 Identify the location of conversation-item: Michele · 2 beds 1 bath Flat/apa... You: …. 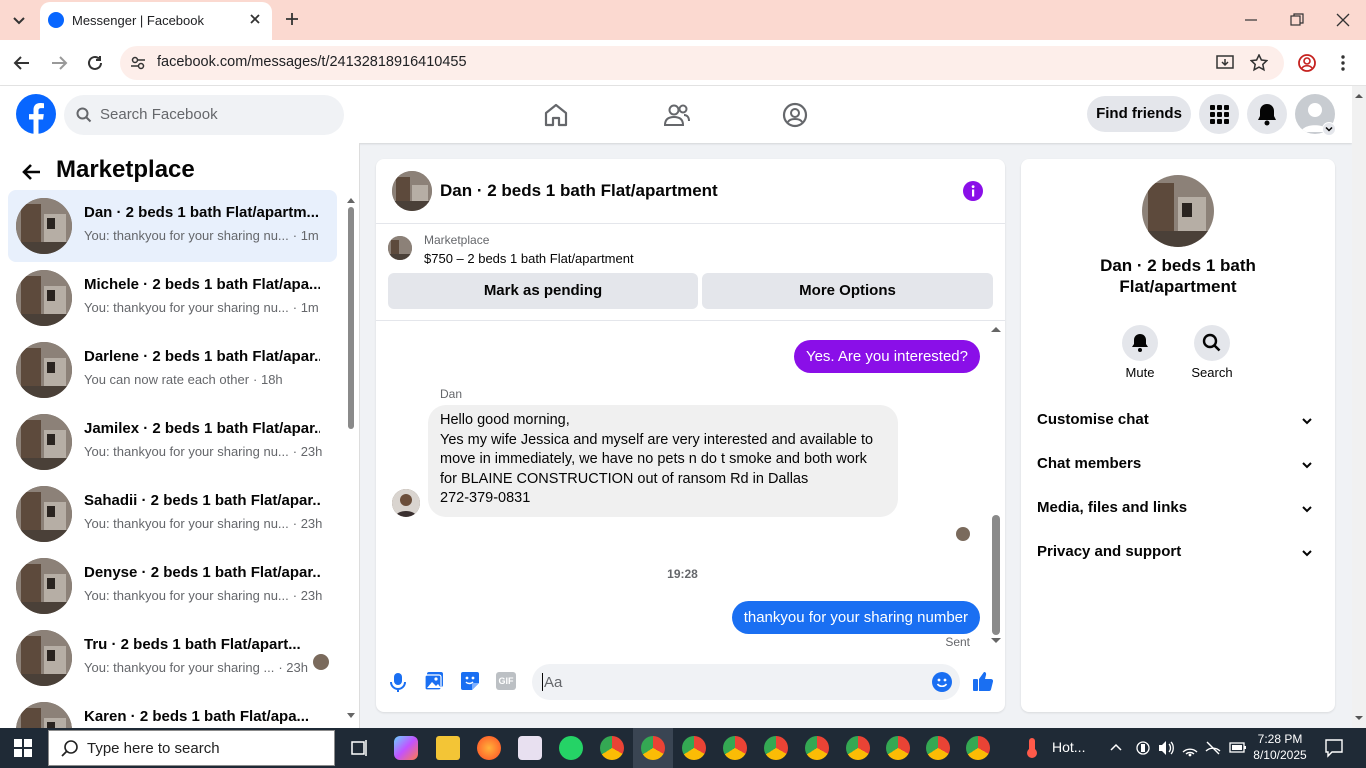
(172, 298).